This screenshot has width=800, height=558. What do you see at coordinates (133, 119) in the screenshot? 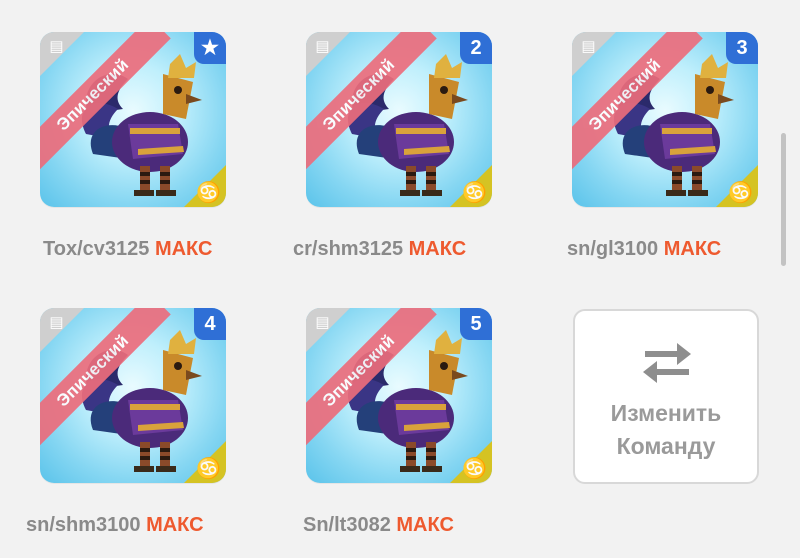
I see `pet-card-1: ▤ Эпический ★ ♋` at bounding box center [133, 119].